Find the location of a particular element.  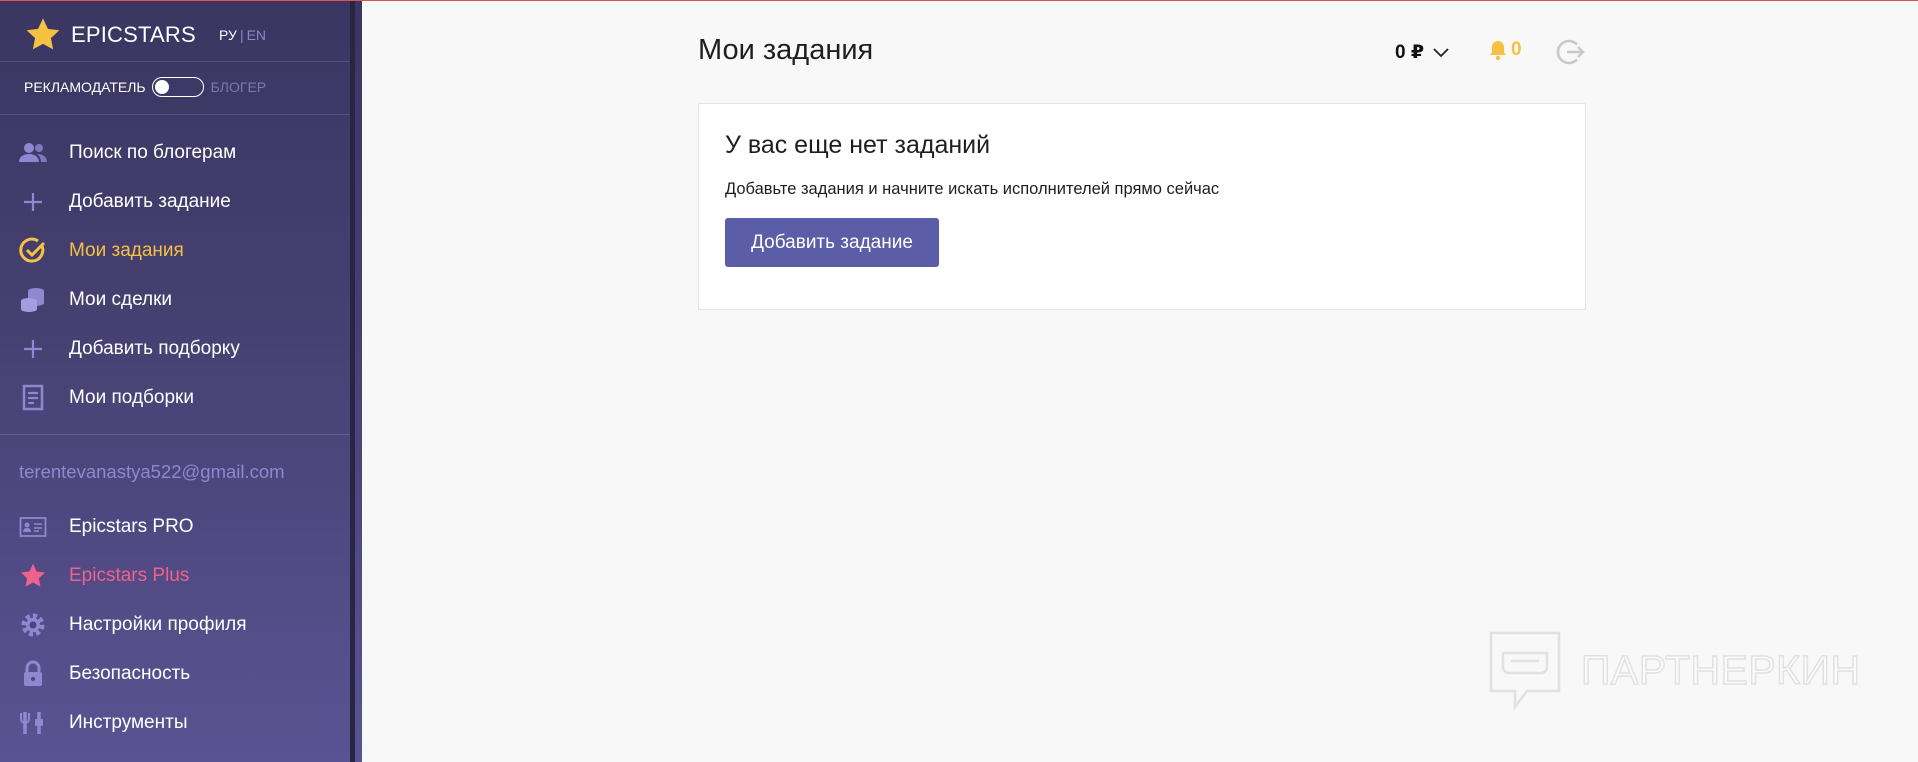

nav-item-epicstars-pro: Epicstars PRO is located at coordinates (175, 526).